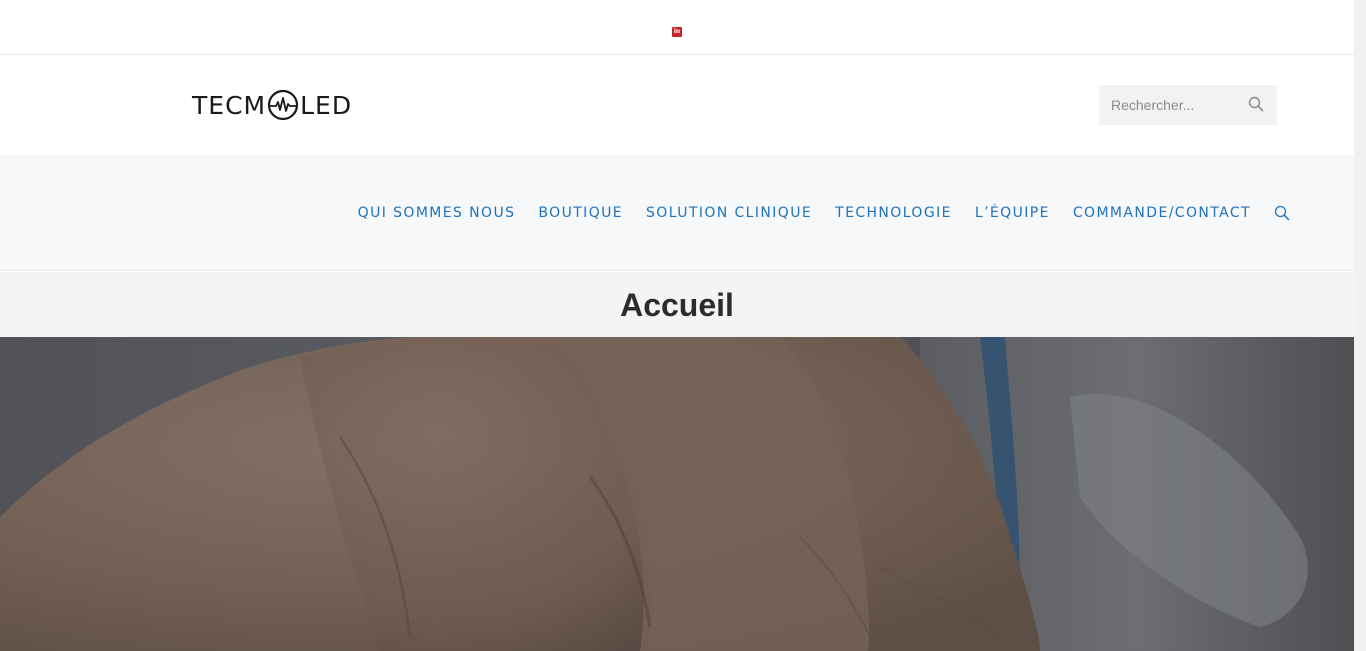  What do you see at coordinates (1012, 213) in the screenshot?
I see `nav-item-equipe: L’ÉQUIPE` at bounding box center [1012, 213].